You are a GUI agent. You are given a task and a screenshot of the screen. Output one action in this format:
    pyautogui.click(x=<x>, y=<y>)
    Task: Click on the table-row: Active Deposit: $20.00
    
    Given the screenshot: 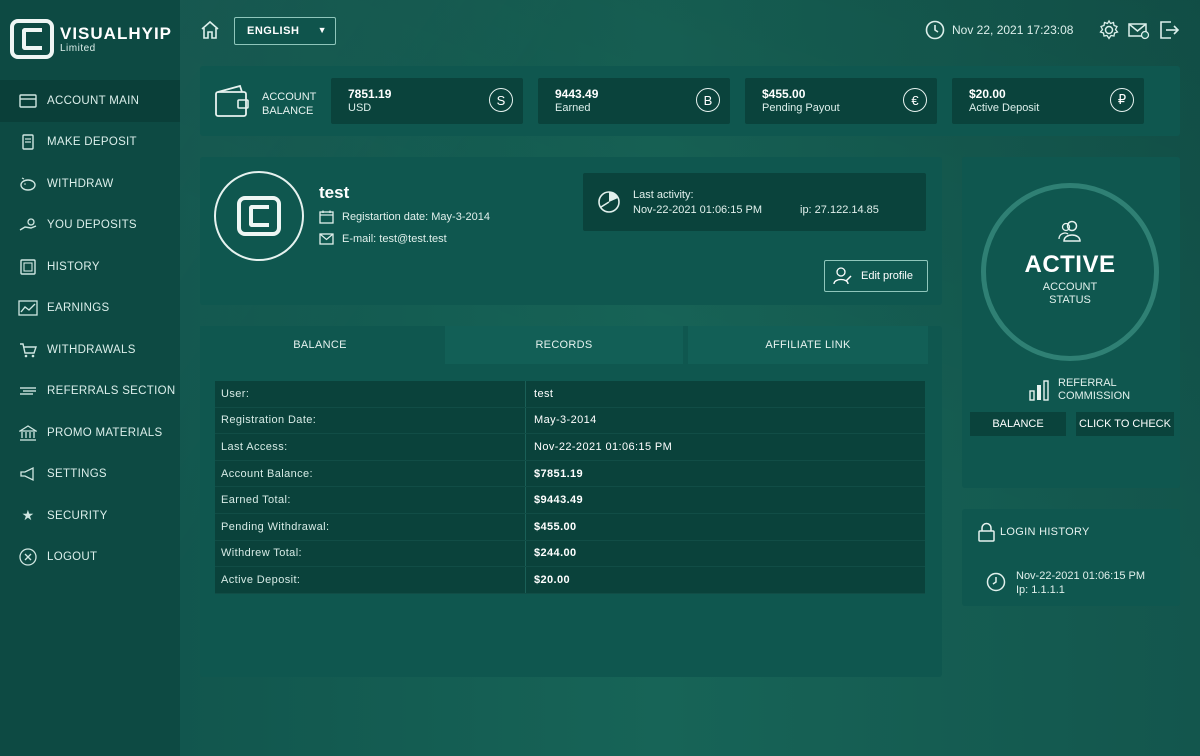 What is the action you would take?
    pyautogui.click(x=570, y=580)
    